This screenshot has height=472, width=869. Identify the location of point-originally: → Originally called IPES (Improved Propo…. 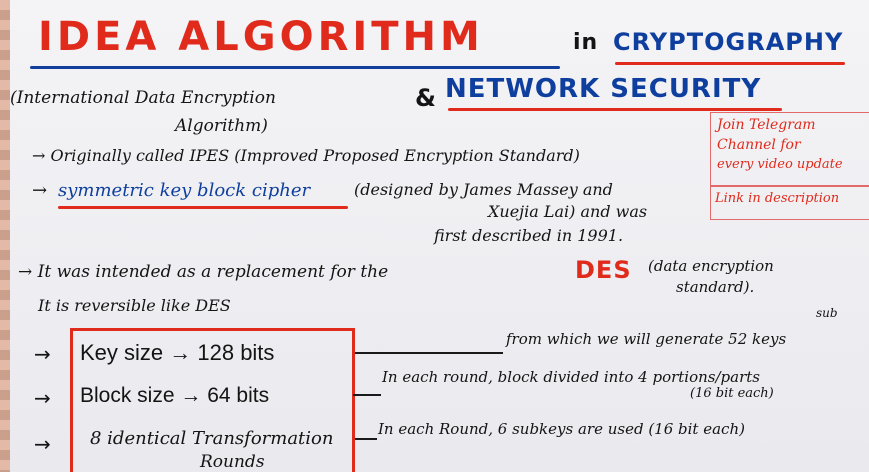
(306, 155).